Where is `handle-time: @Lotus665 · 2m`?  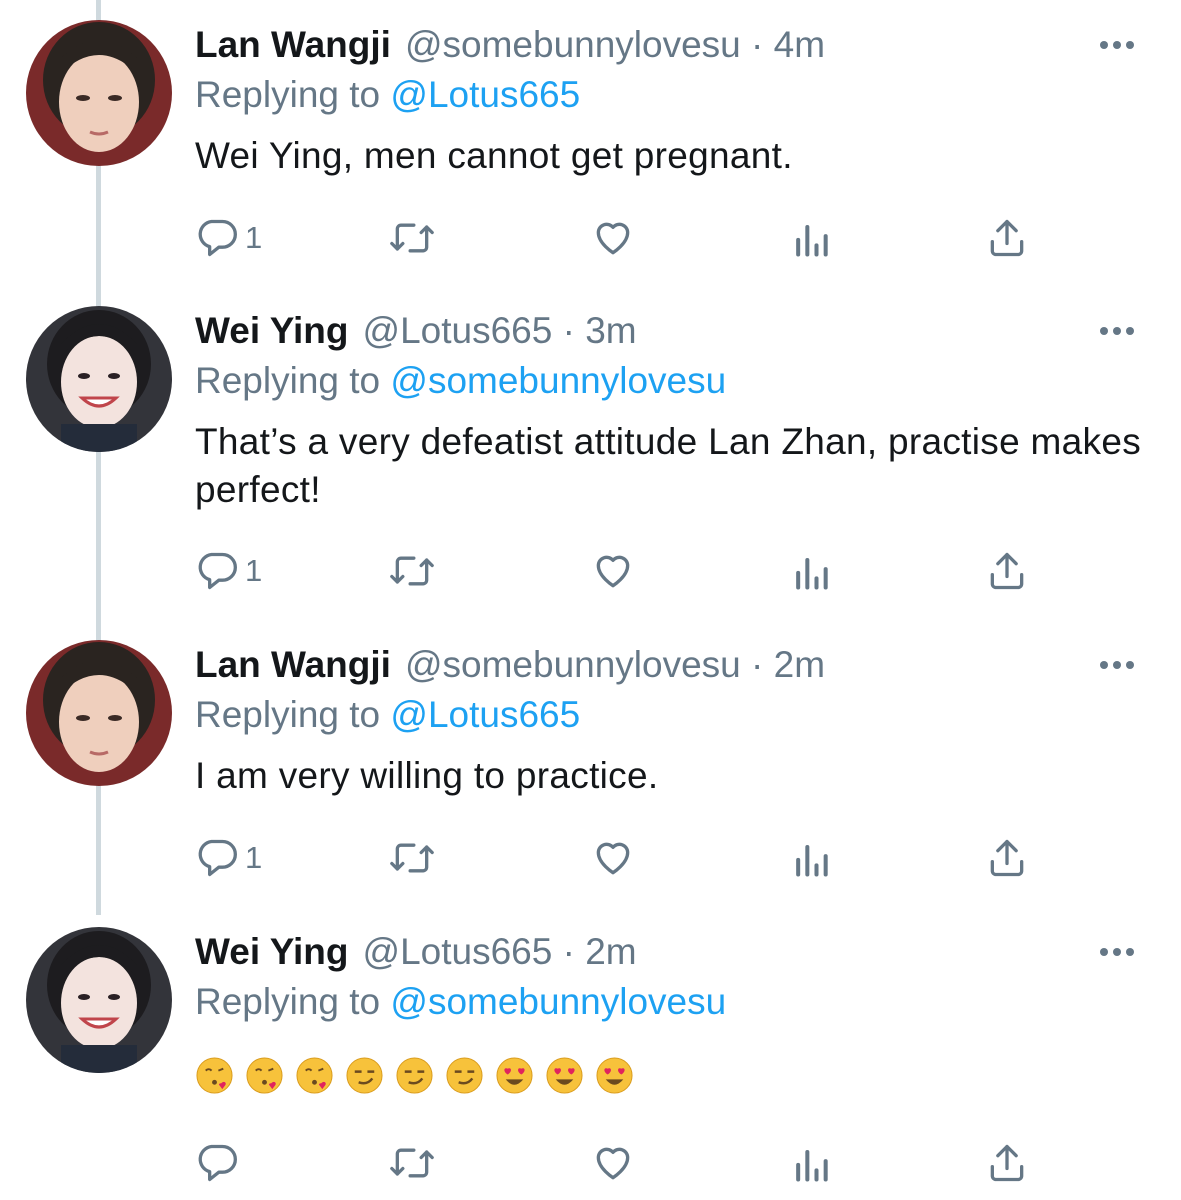
handle-time: @Lotus665 · 2m is located at coordinates (500, 951).